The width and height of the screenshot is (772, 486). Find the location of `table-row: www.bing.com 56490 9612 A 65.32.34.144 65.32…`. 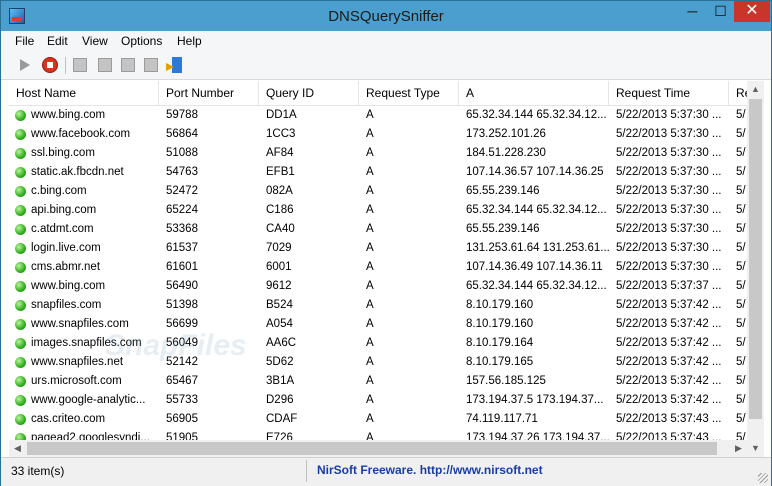

table-row: www.bing.com 56490 9612 A 65.32.34.144 65.32… is located at coordinates (378, 286).